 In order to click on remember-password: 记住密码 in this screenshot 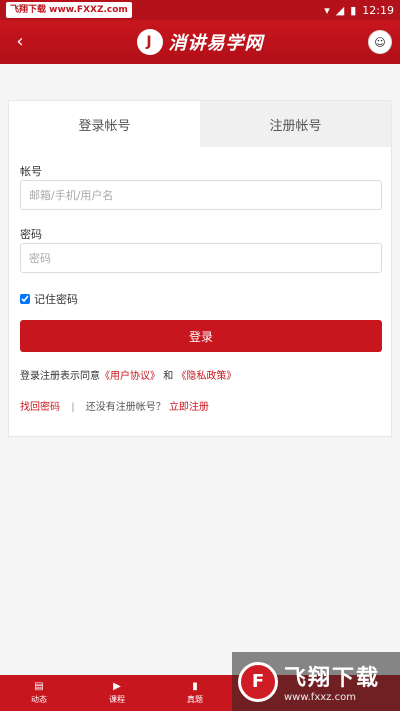, I will do `click(49, 299)`.